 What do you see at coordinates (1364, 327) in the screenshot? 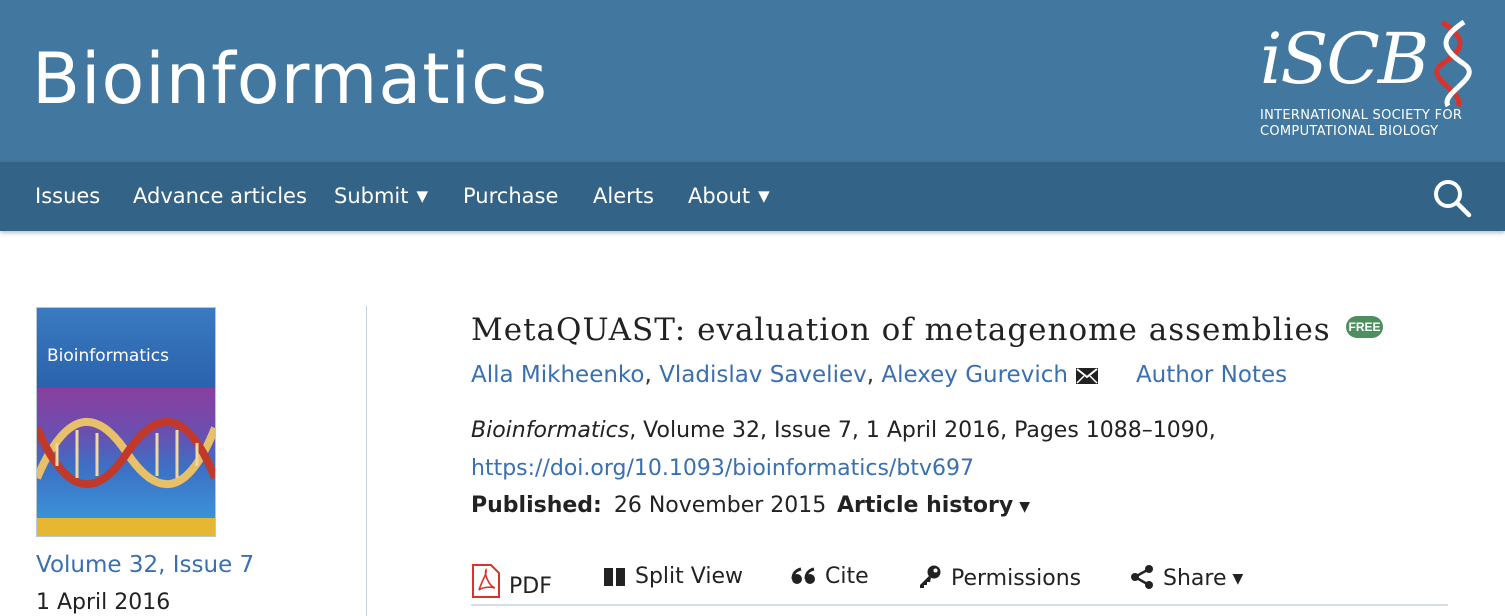
I see `free-badge: FREE` at bounding box center [1364, 327].